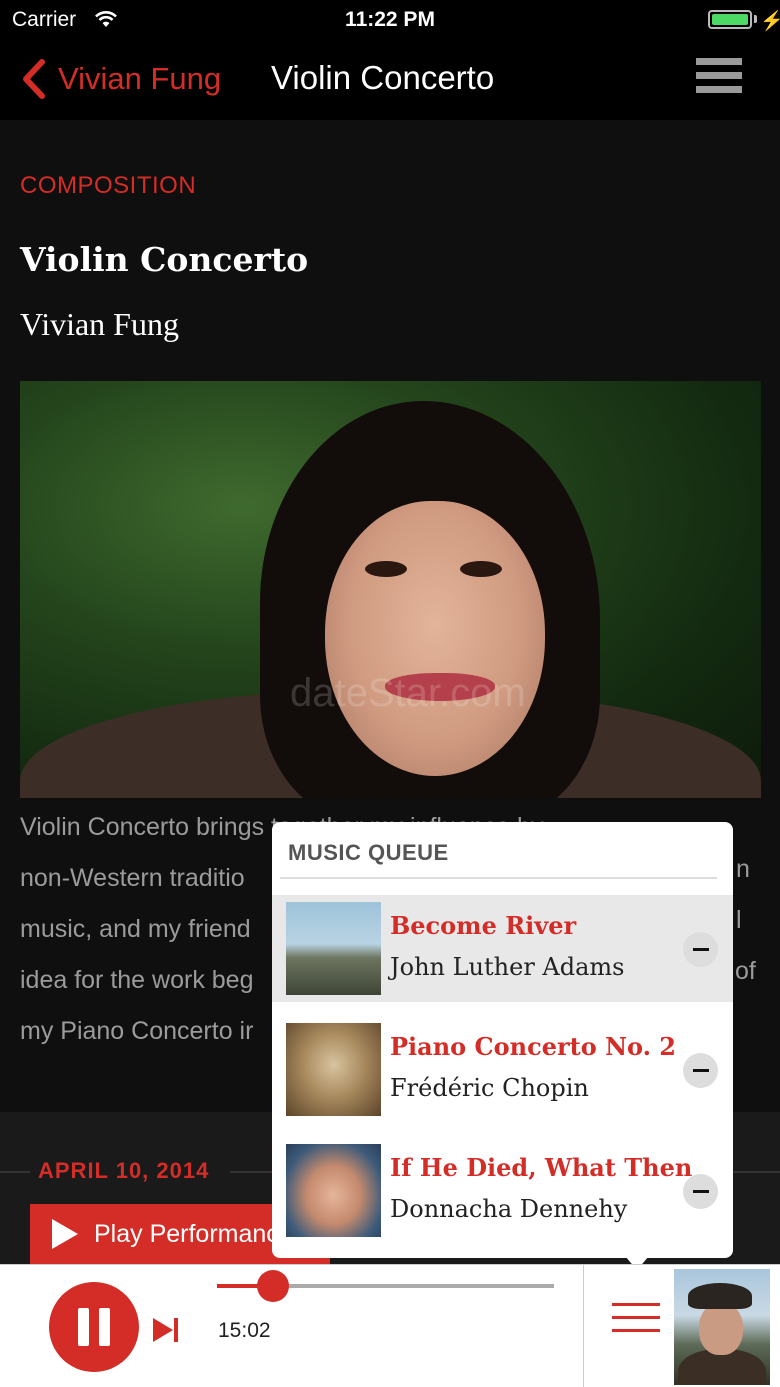 This screenshot has width=780, height=1387. Describe the element at coordinates (390, 1325) in the screenshot. I see `player-bar: 15:02` at that location.